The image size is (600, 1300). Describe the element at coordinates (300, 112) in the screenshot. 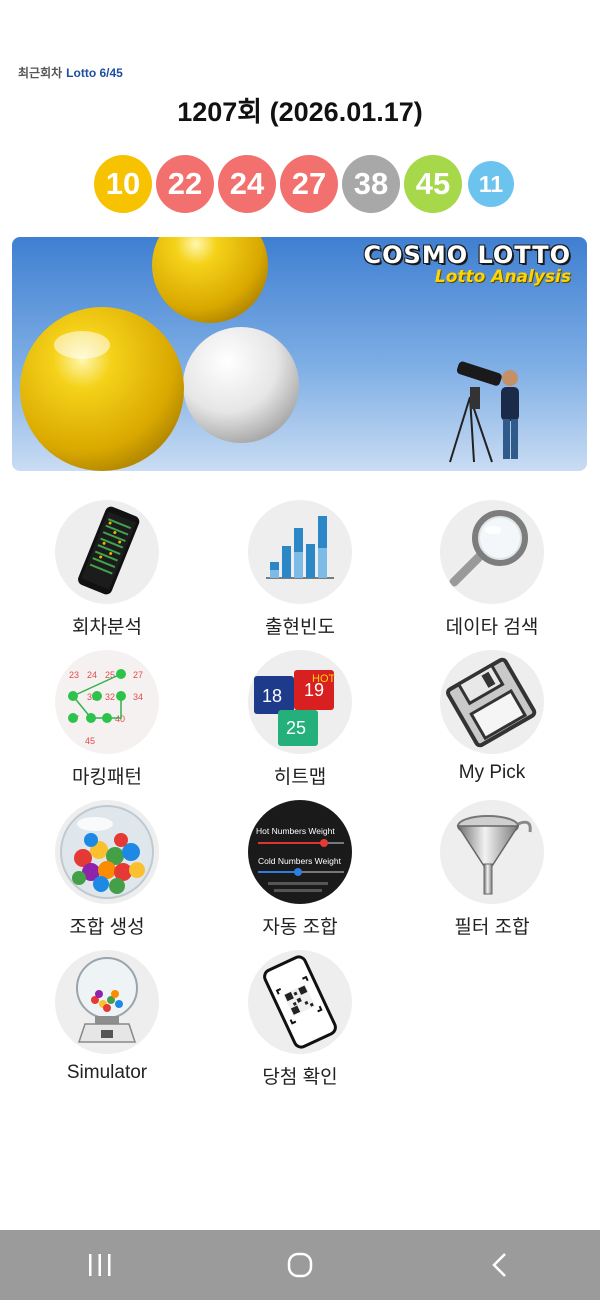

I see `draw-title: 1207회 (2026.01.17)` at that location.